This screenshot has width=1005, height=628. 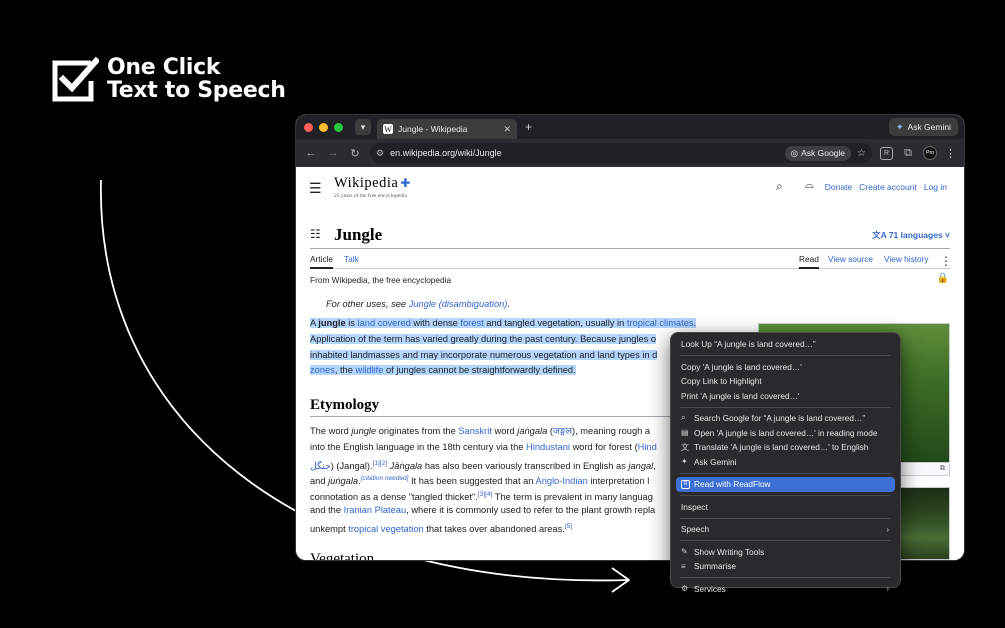 What do you see at coordinates (886, 153) in the screenshot?
I see `readflow-extension-icon: R` at bounding box center [886, 153].